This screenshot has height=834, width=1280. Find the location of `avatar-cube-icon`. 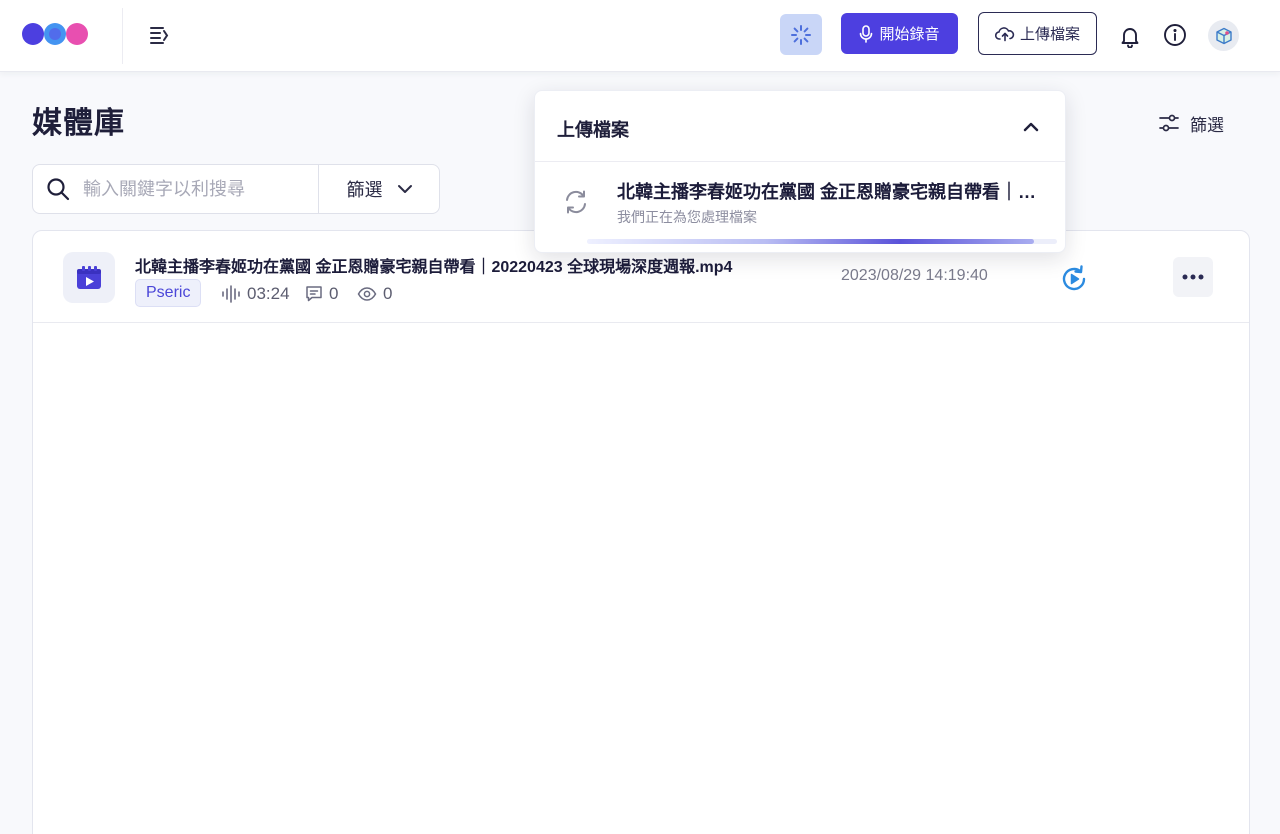

avatar-cube-icon is located at coordinates (1223, 35).